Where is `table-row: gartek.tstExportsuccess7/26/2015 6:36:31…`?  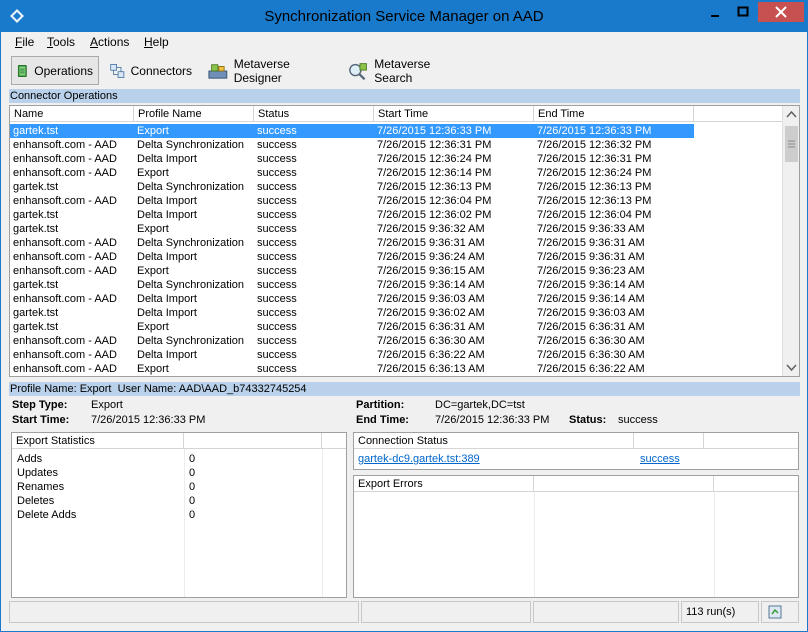
table-row: gartek.tstExportsuccess7/26/2015 6:36:31… is located at coordinates (350, 327).